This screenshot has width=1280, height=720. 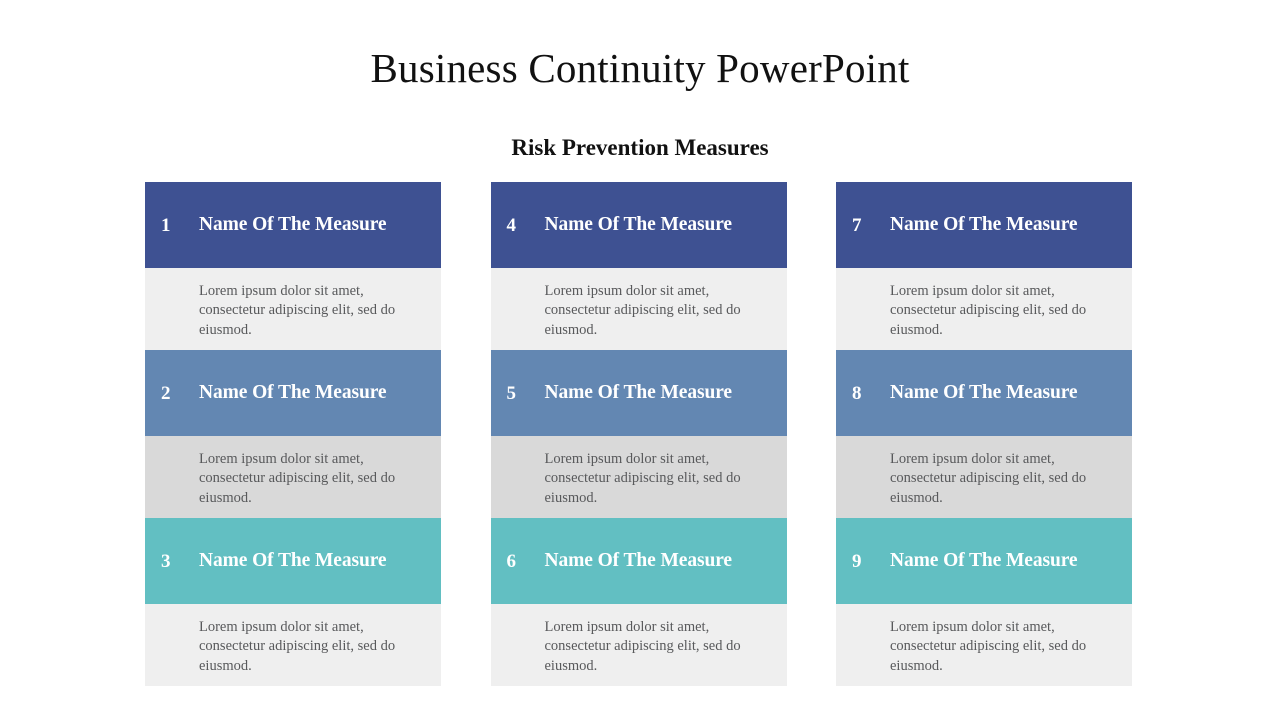 I want to click on slide-subtitle: Risk Prevention Measures, so click(x=640, y=147).